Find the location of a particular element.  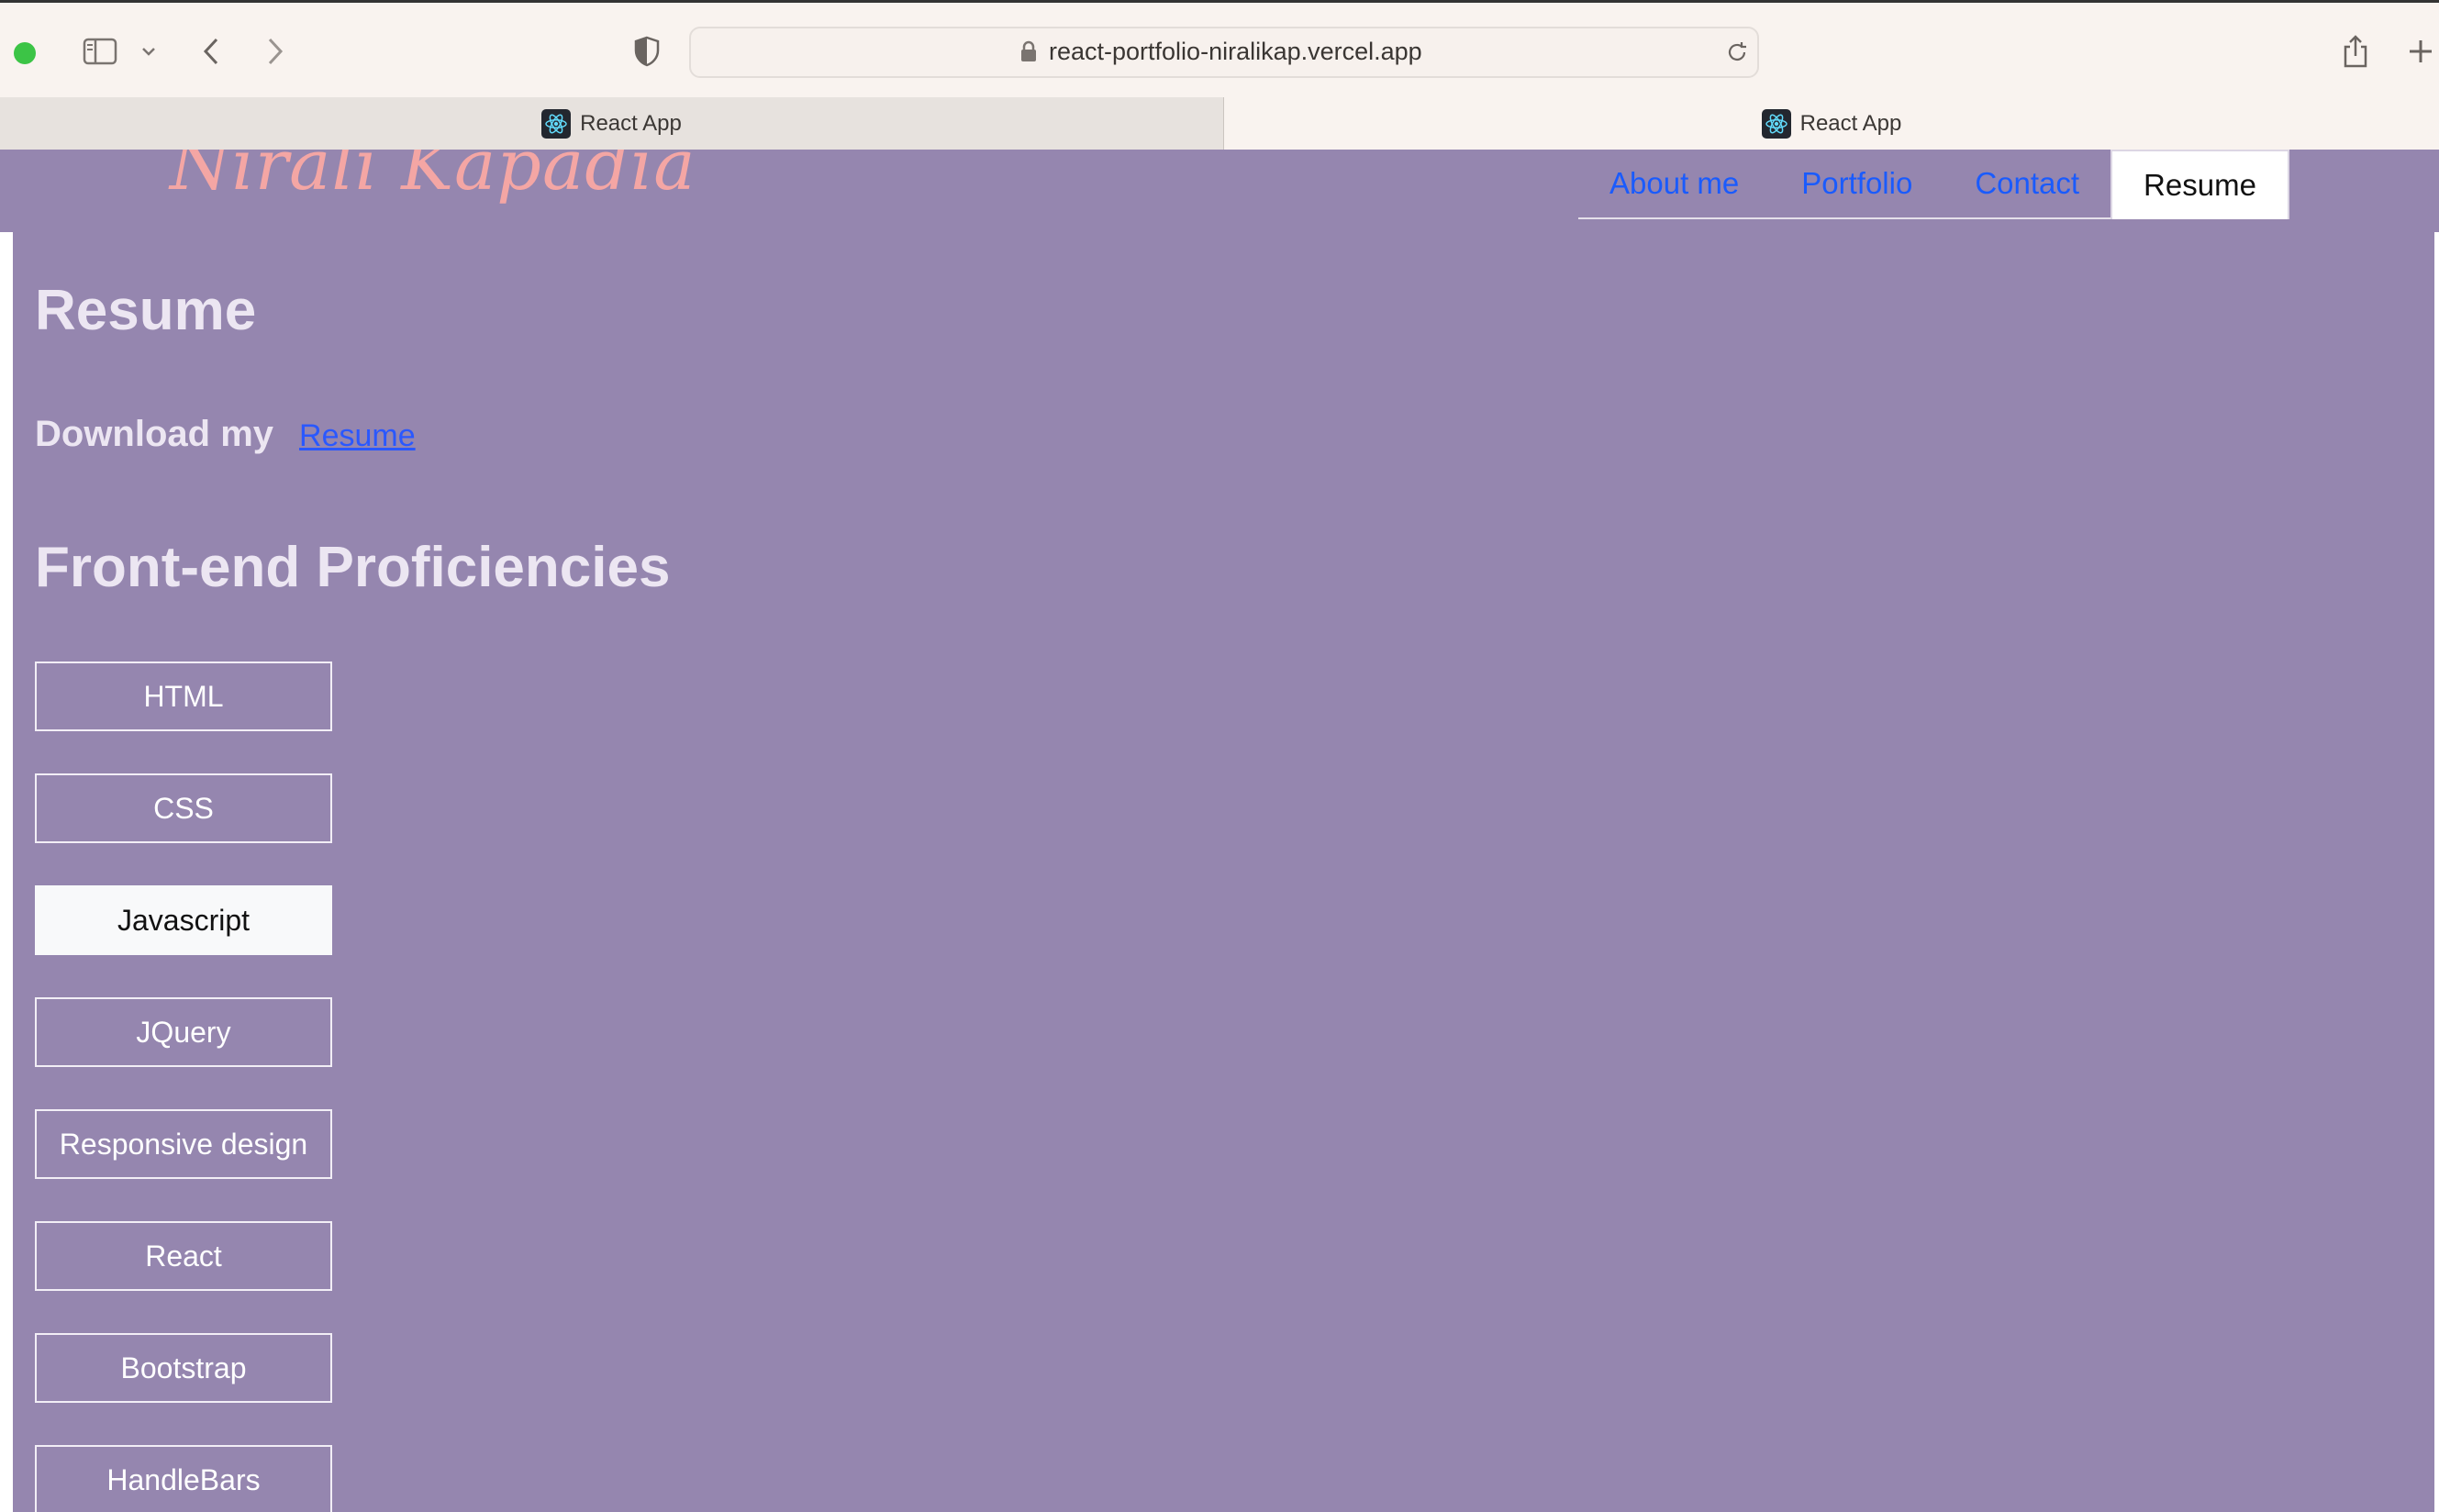

nav-link-about: About me is located at coordinates (1674, 184).